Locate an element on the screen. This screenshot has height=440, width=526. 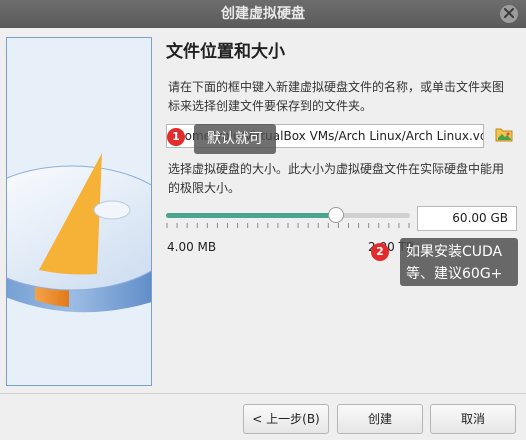
back-button: < 上一步(B) is located at coordinates (286, 419).